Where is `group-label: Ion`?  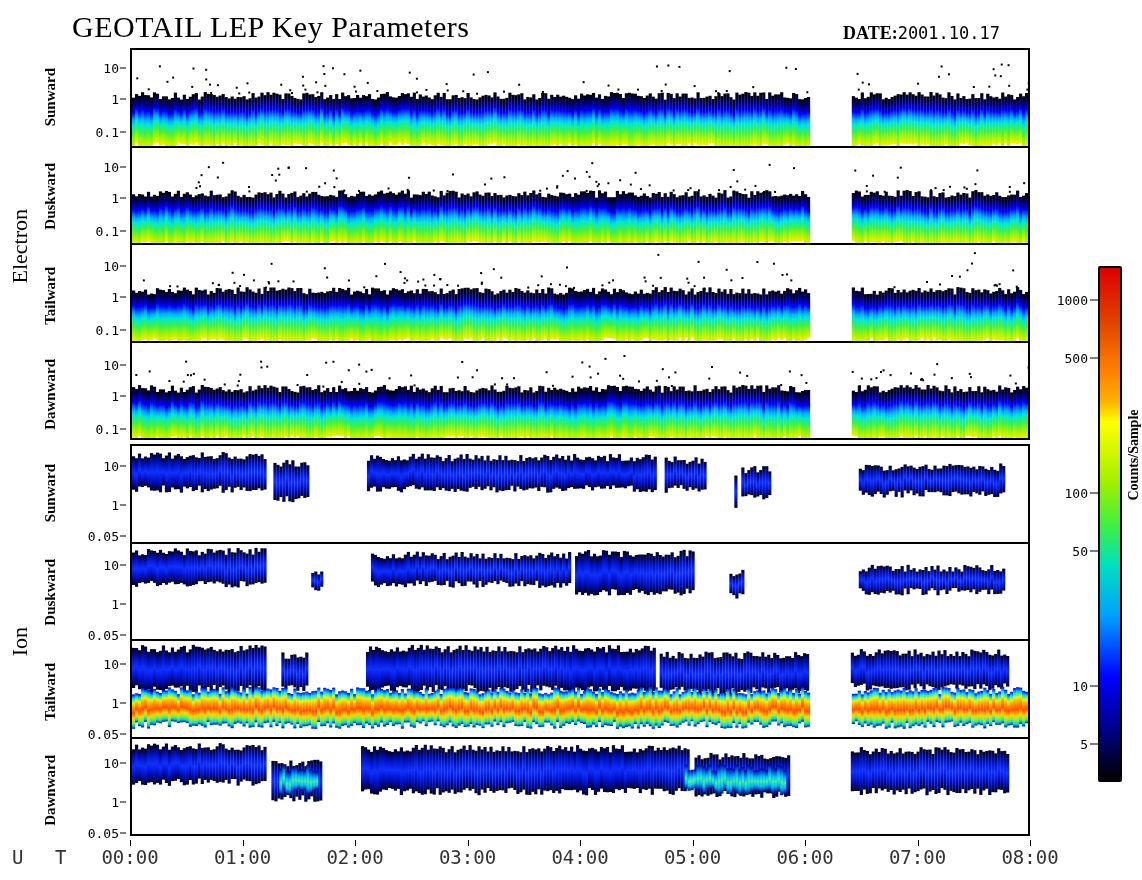 group-label: Ion is located at coordinates (20, 642).